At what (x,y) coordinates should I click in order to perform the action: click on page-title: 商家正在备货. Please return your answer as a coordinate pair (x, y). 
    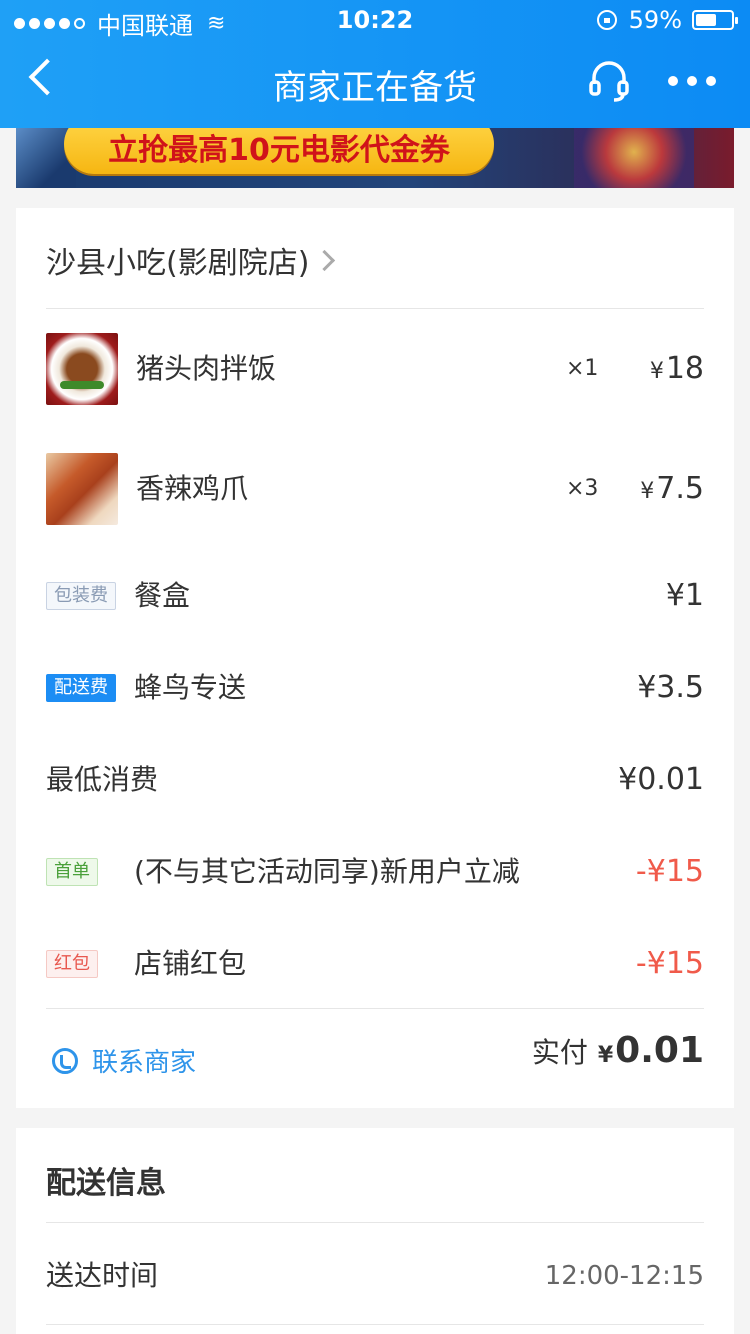
    Looking at the image, I should click on (375, 88).